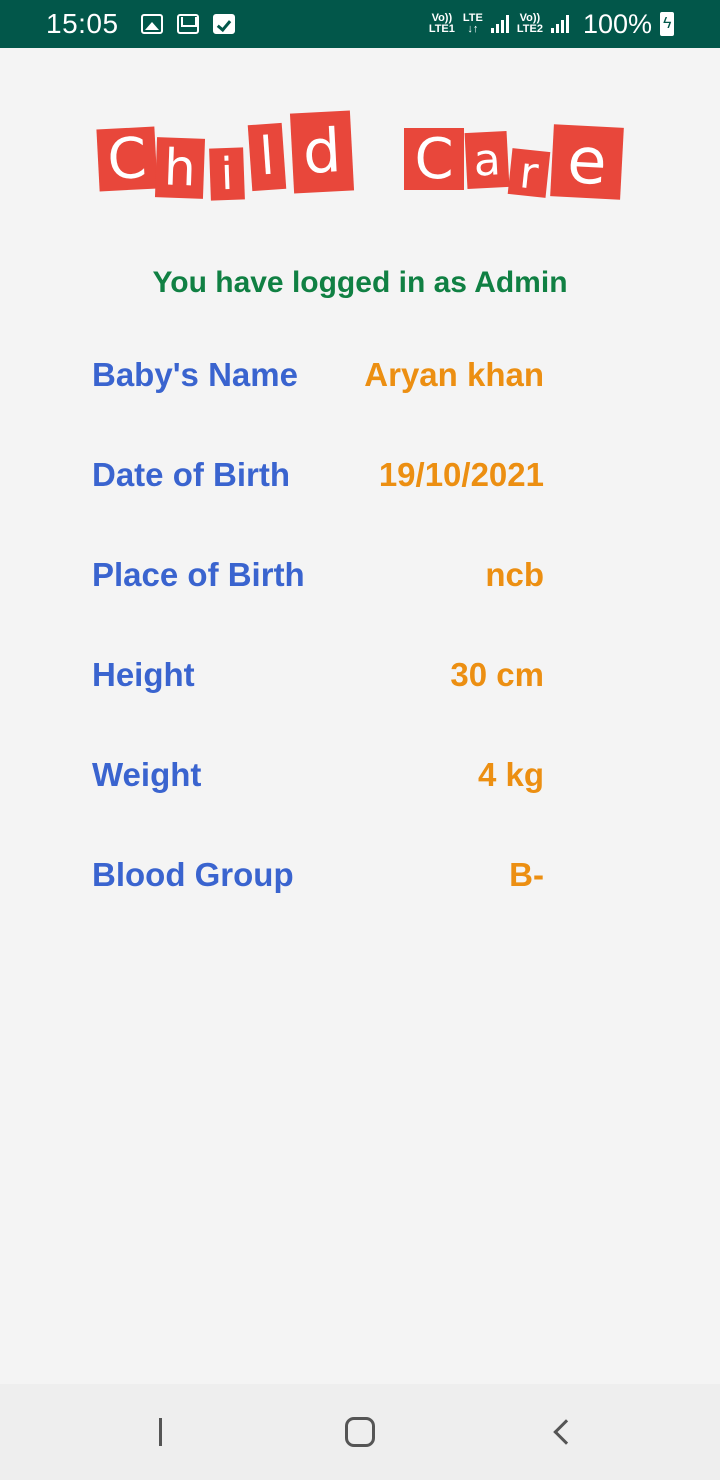 This screenshot has height=1480, width=720. What do you see at coordinates (366, 160) in the screenshot?
I see `child-care-logo: C h i l d C a r e` at bounding box center [366, 160].